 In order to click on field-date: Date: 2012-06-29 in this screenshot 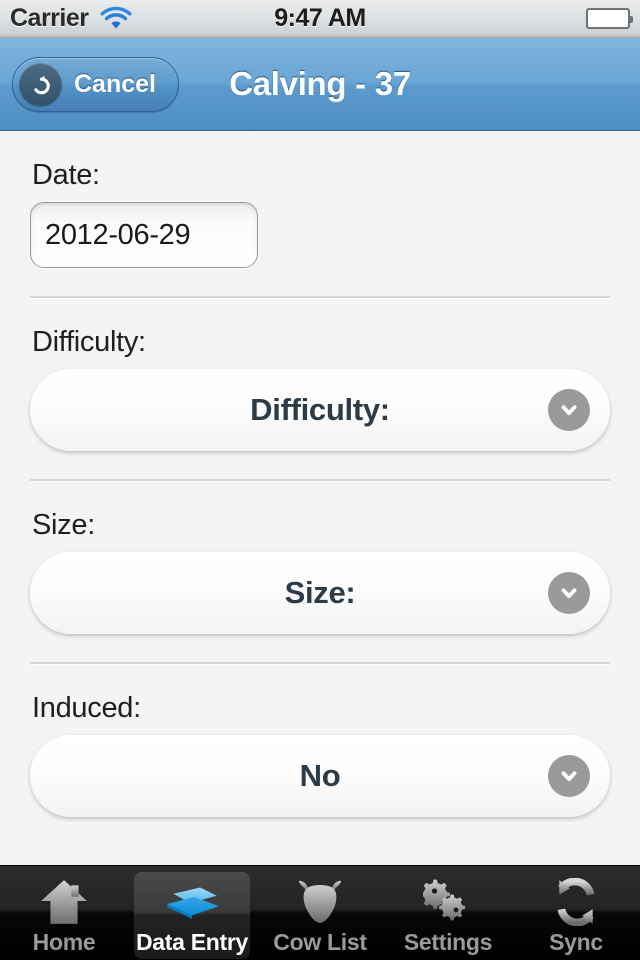, I will do `click(320, 199)`.